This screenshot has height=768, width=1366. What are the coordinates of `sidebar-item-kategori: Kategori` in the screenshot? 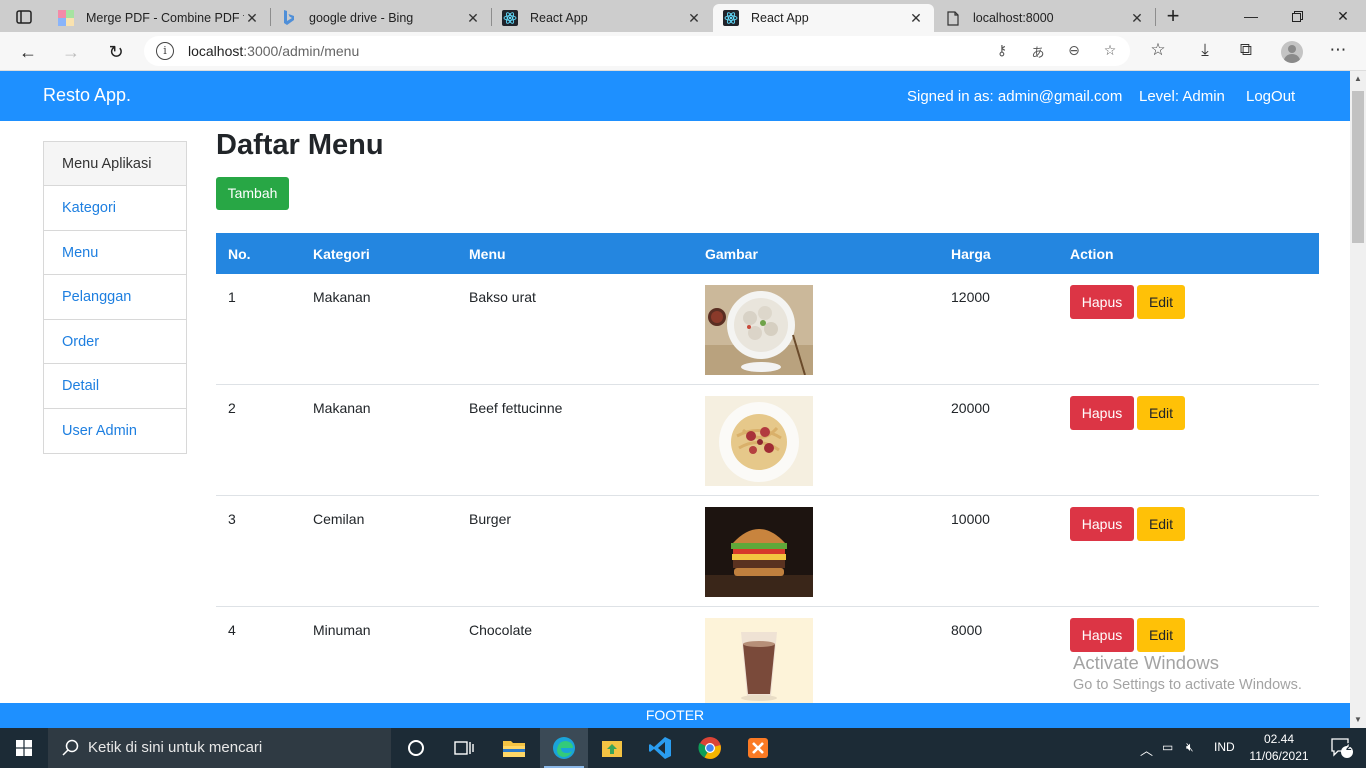 It's located at (115, 208).